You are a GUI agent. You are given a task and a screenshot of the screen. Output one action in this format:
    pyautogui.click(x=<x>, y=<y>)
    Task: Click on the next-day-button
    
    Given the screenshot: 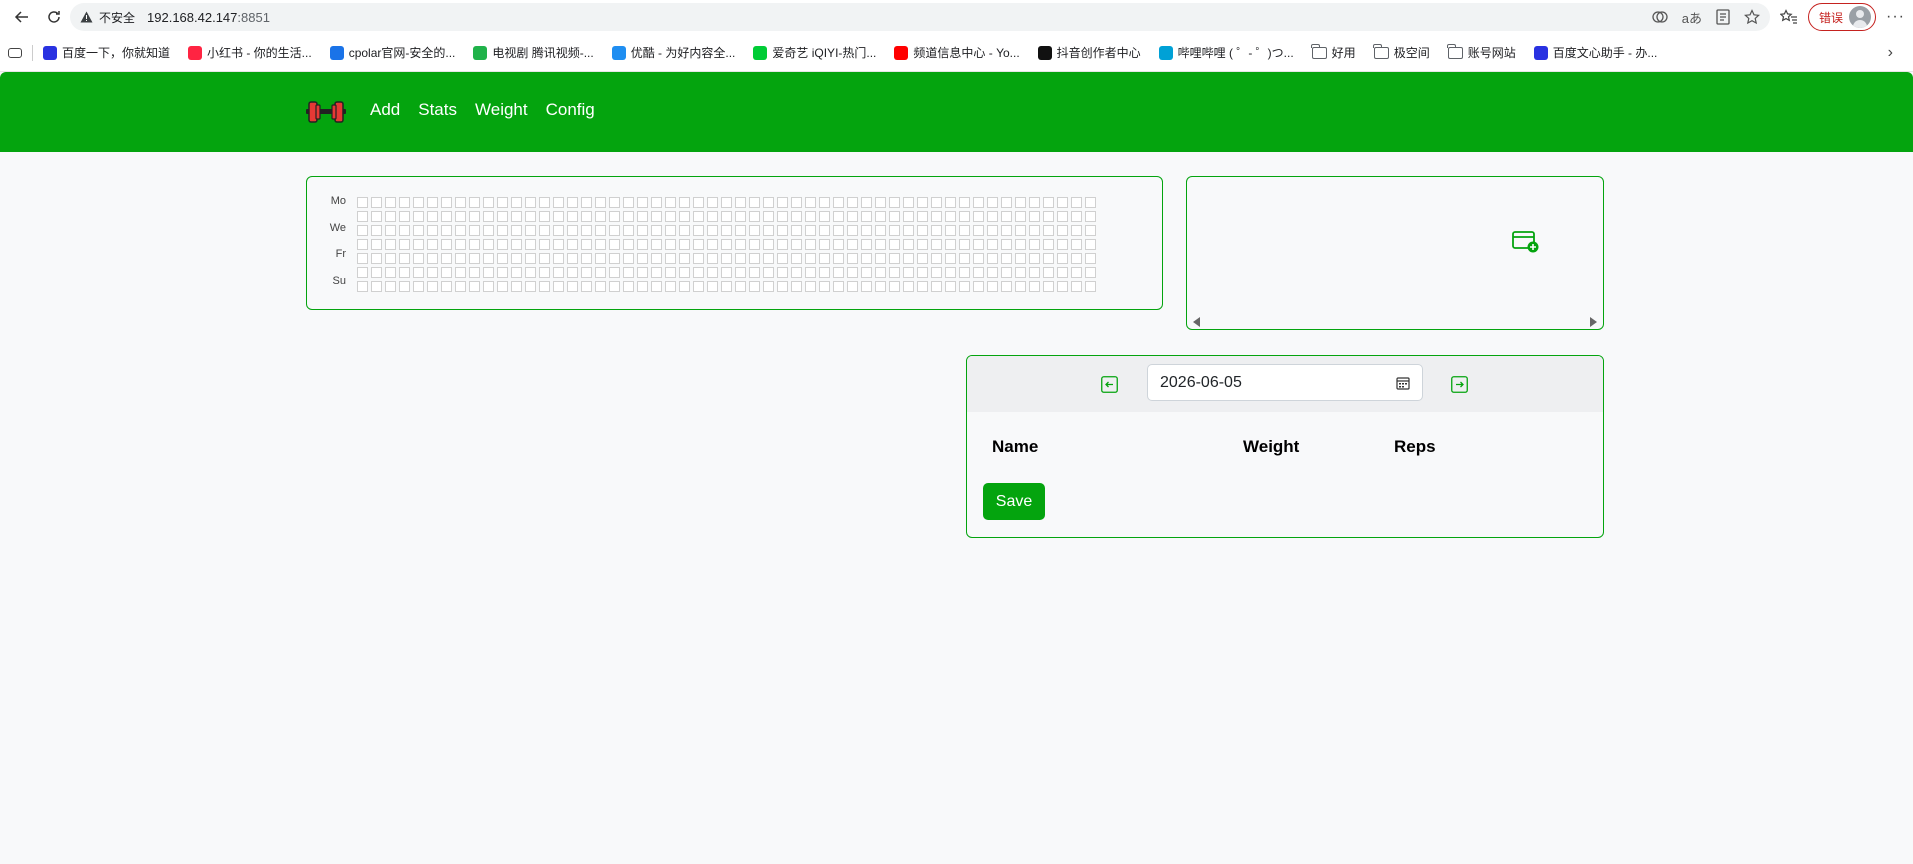 What is the action you would take?
    pyautogui.click(x=1459, y=384)
    